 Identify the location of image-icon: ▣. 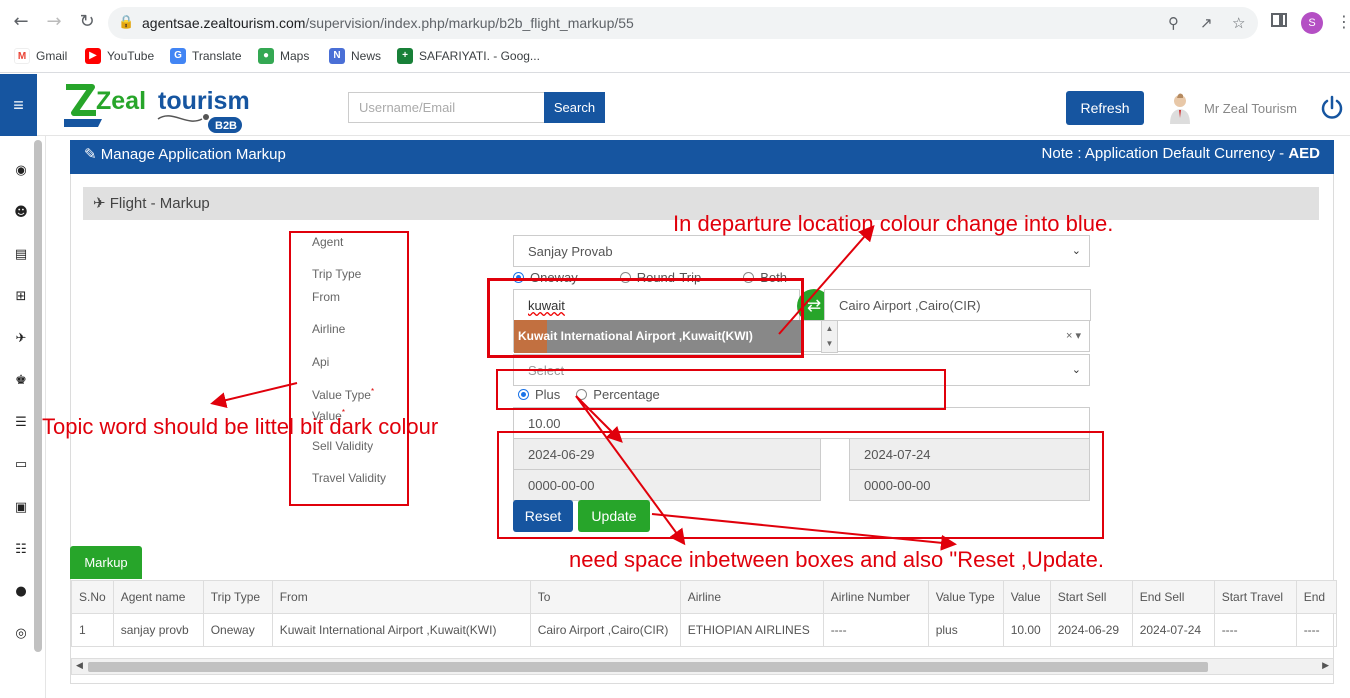
(21, 508).